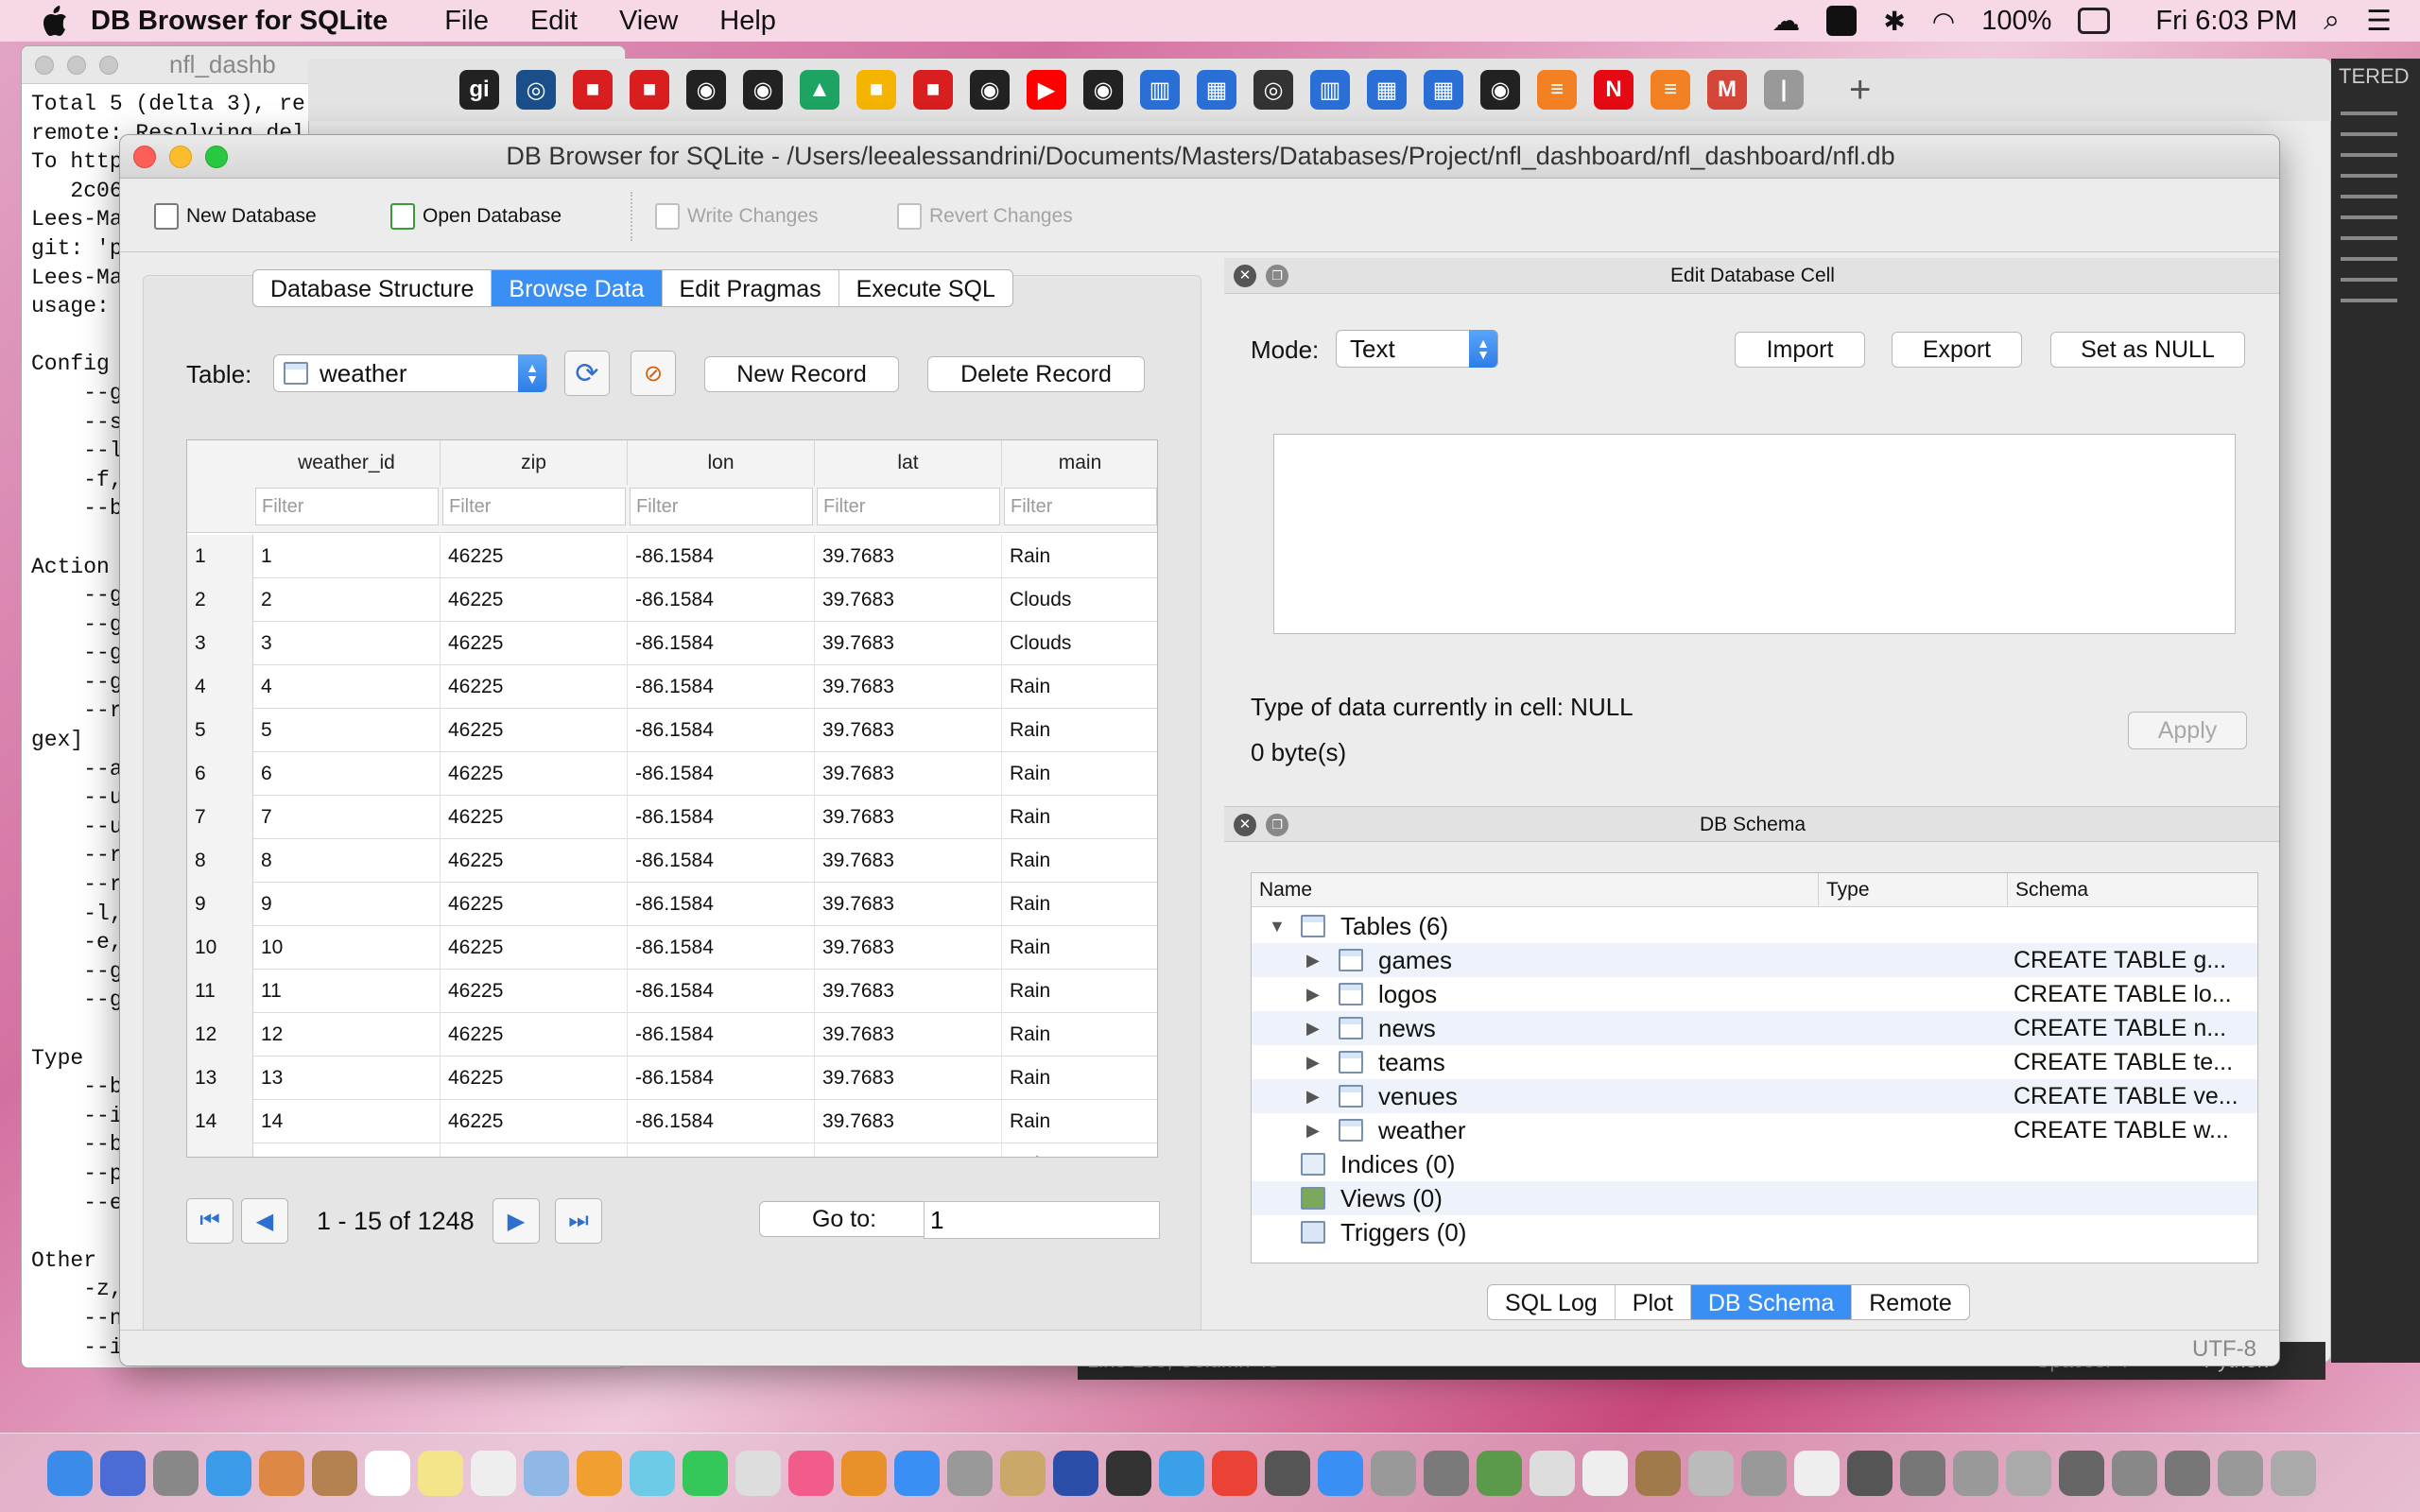  What do you see at coordinates (577, 288) in the screenshot?
I see `tab-browse-data: Browse Data` at bounding box center [577, 288].